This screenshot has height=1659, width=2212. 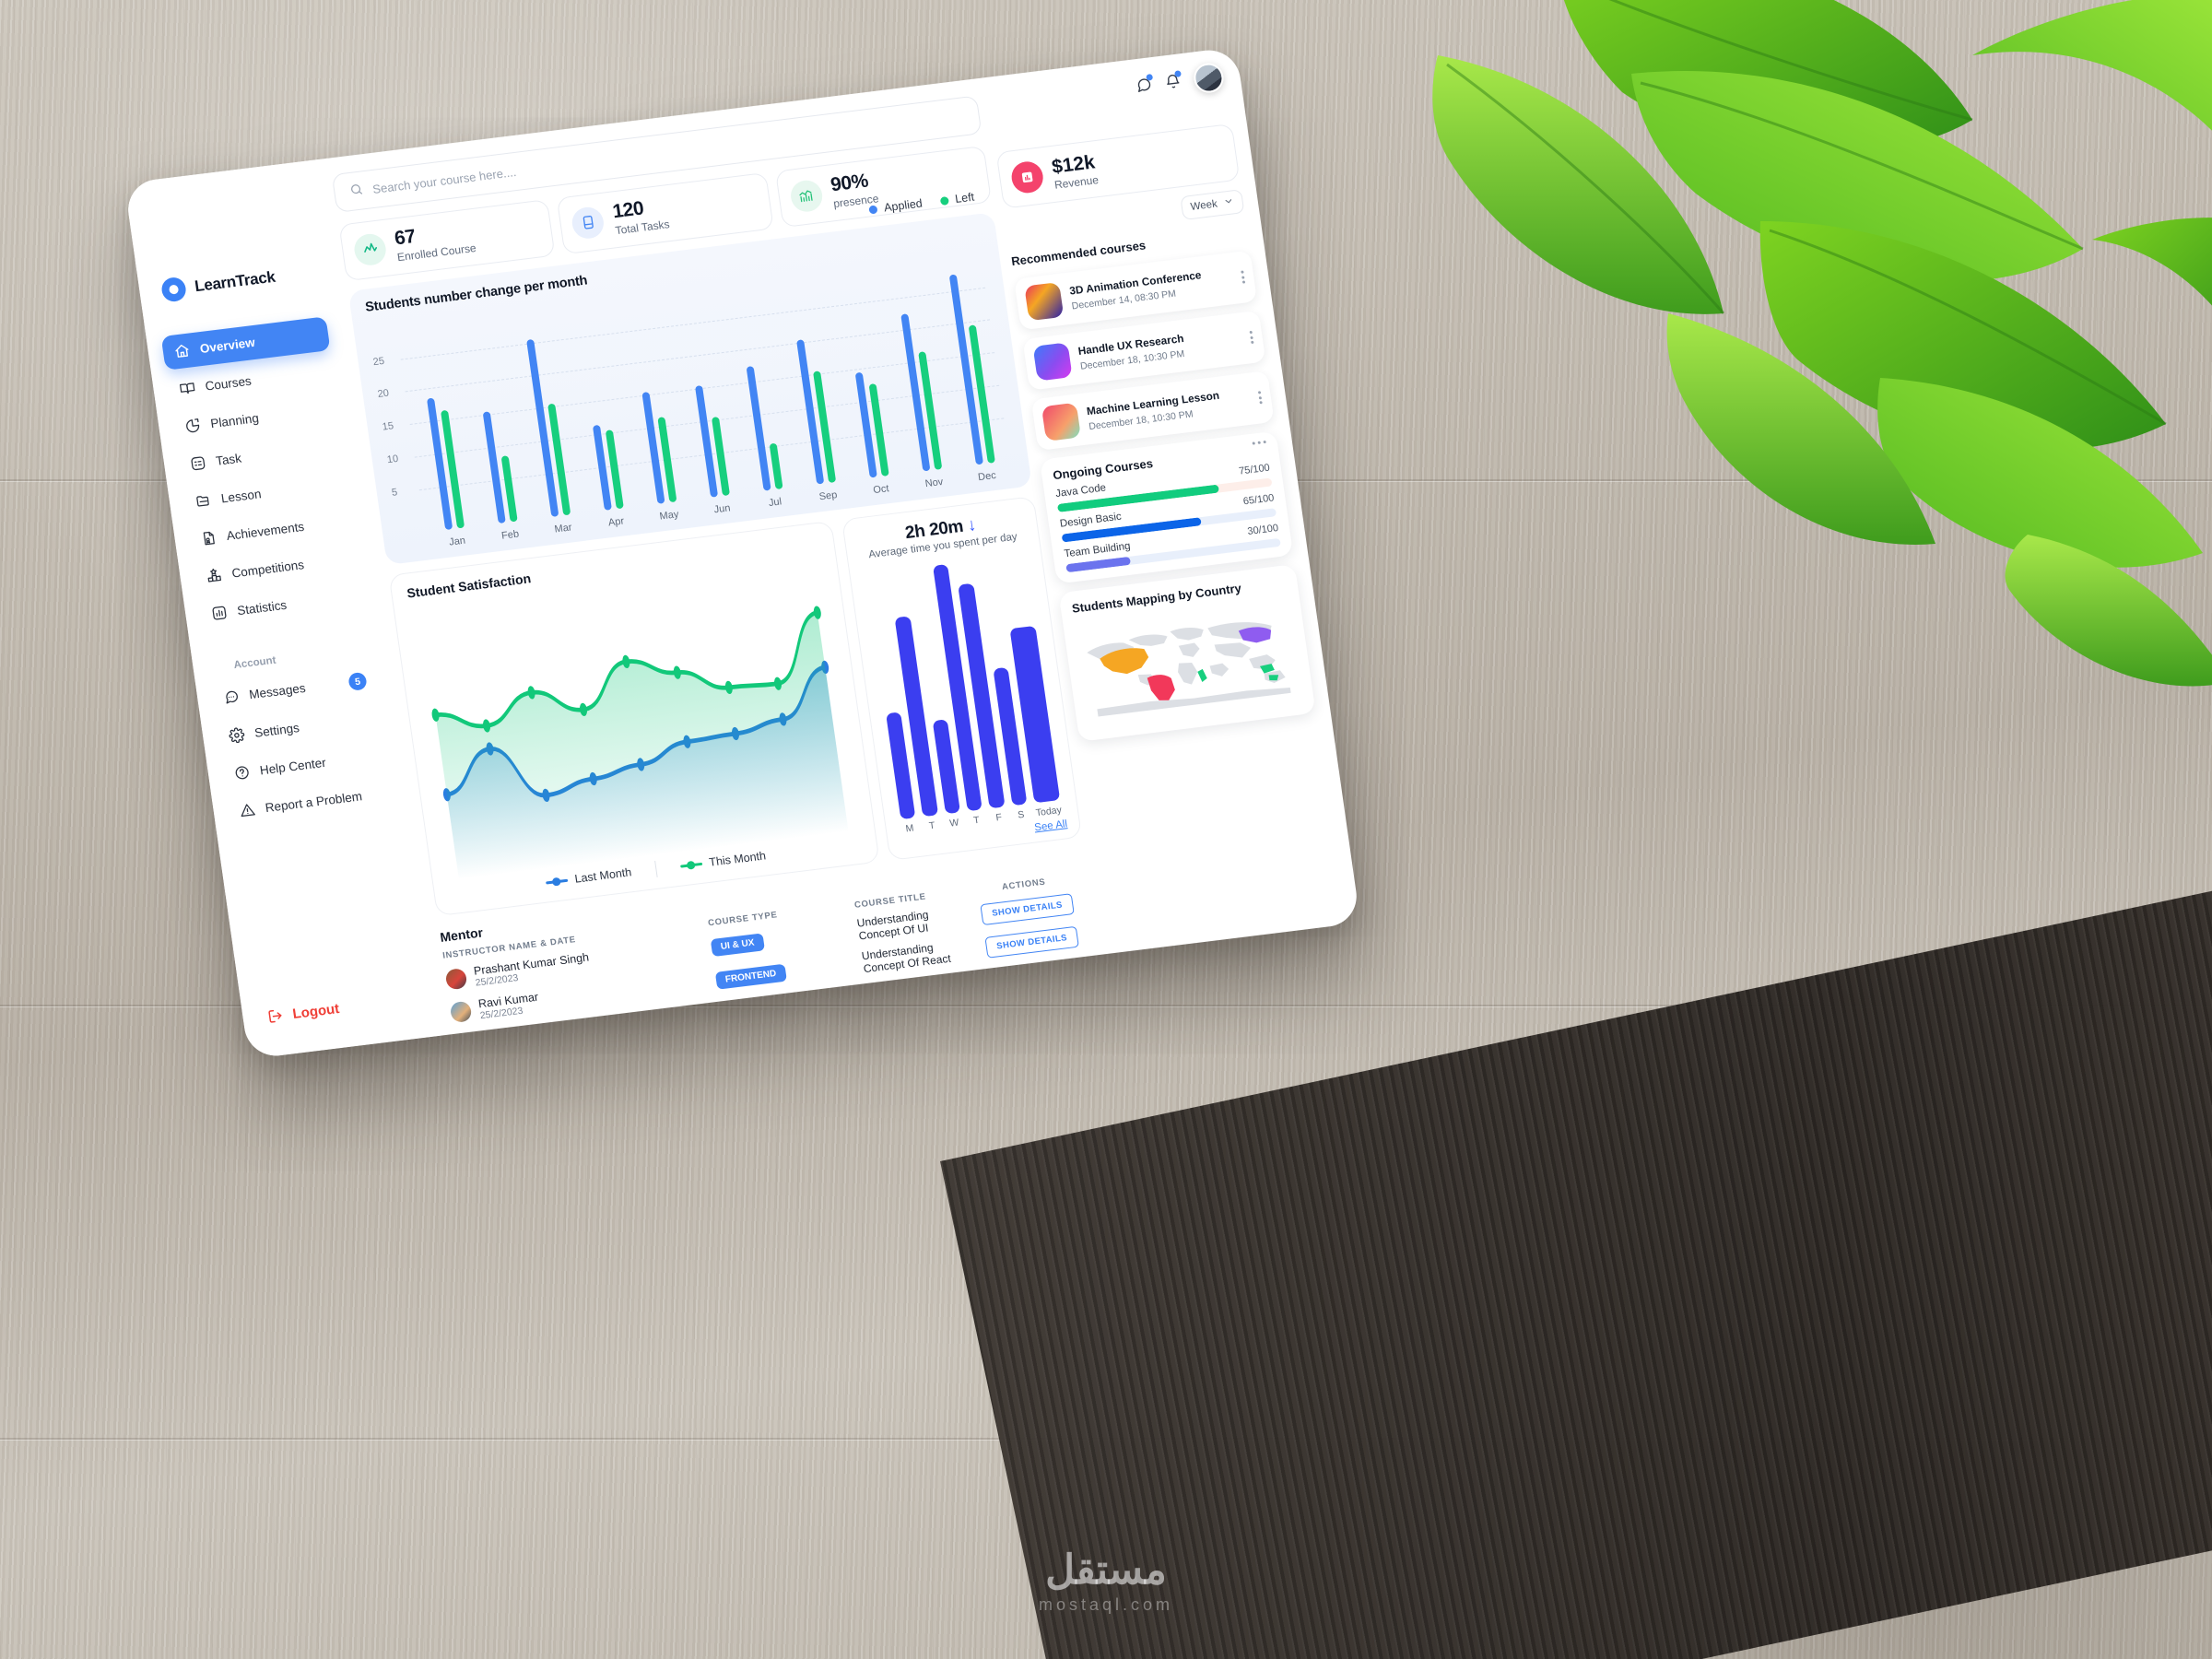 I want to click on bar-applied, so click(x=758, y=428).